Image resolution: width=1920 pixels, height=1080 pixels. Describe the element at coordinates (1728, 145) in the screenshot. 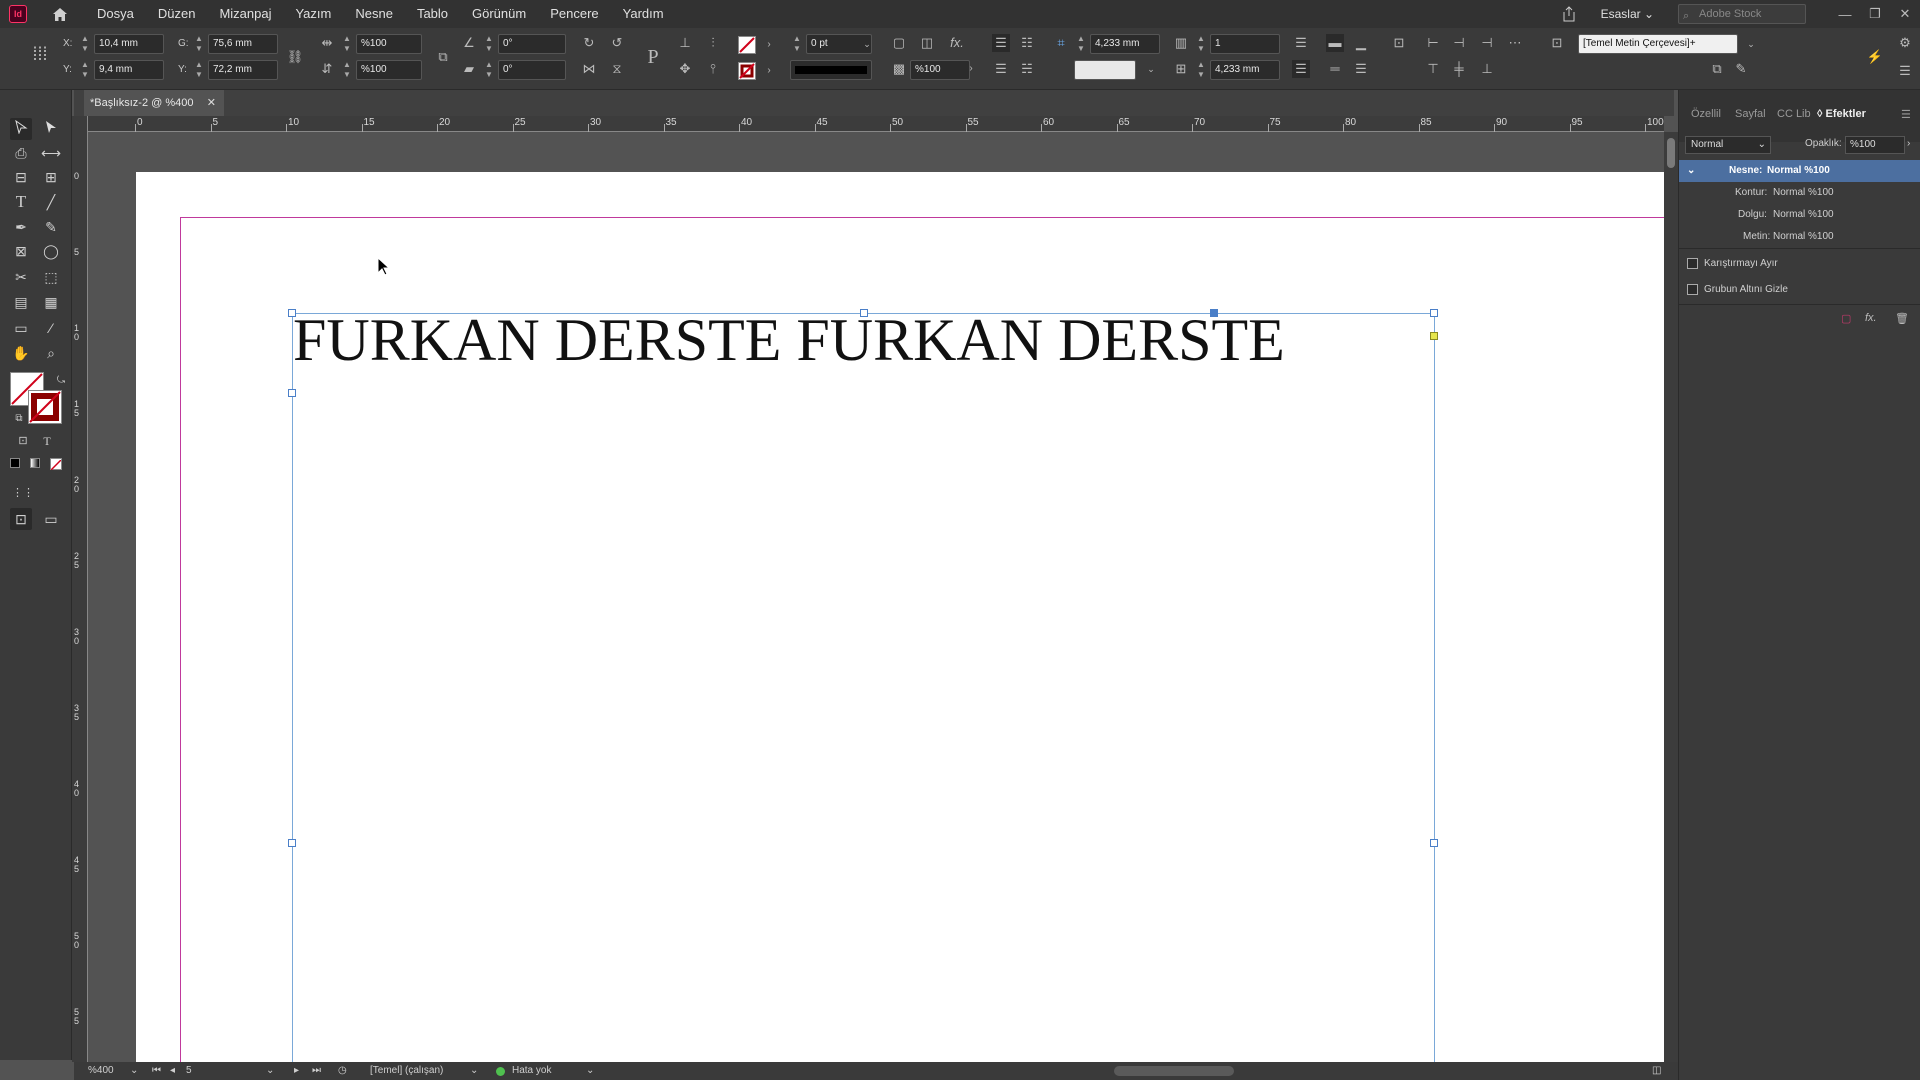

I see `blend-mode-select: Normal ⌄` at that location.